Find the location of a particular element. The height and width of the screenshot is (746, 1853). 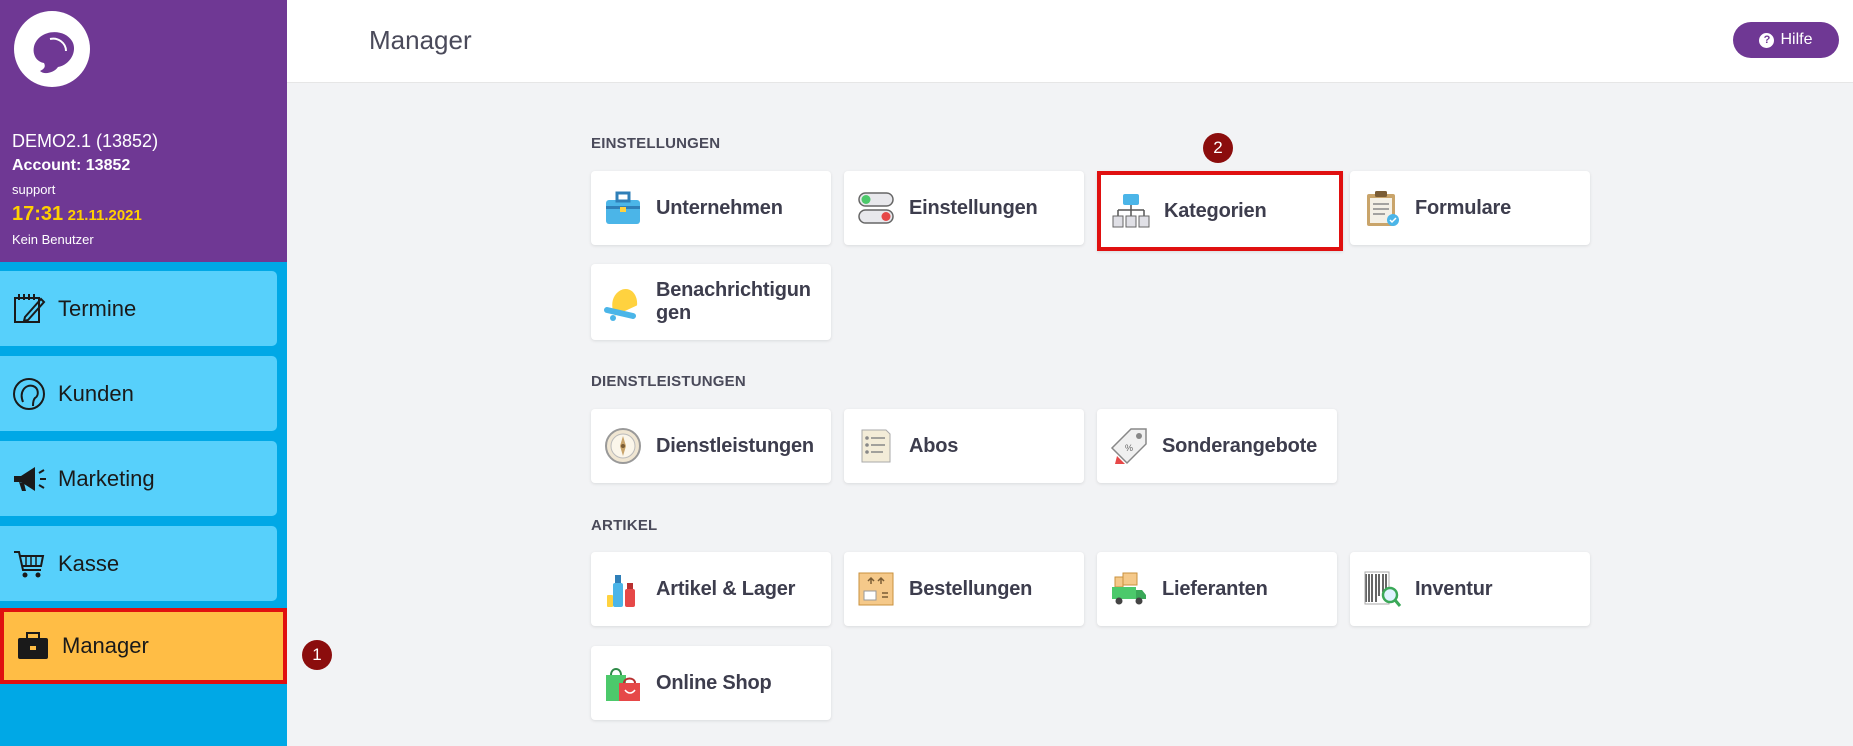

card-label: Dienstleistungen is located at coordinates (735, 445).